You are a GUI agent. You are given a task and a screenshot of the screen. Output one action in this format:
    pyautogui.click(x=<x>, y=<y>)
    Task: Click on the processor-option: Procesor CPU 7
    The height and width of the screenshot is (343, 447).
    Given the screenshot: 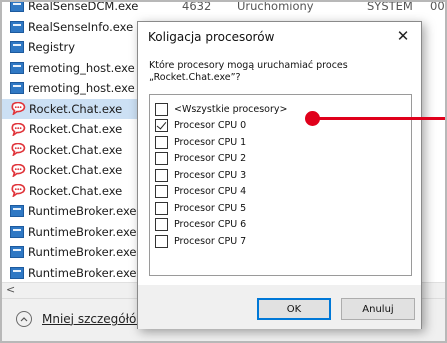 What is the action you would take?
    pyautogui.click(x=280, y=241)
    